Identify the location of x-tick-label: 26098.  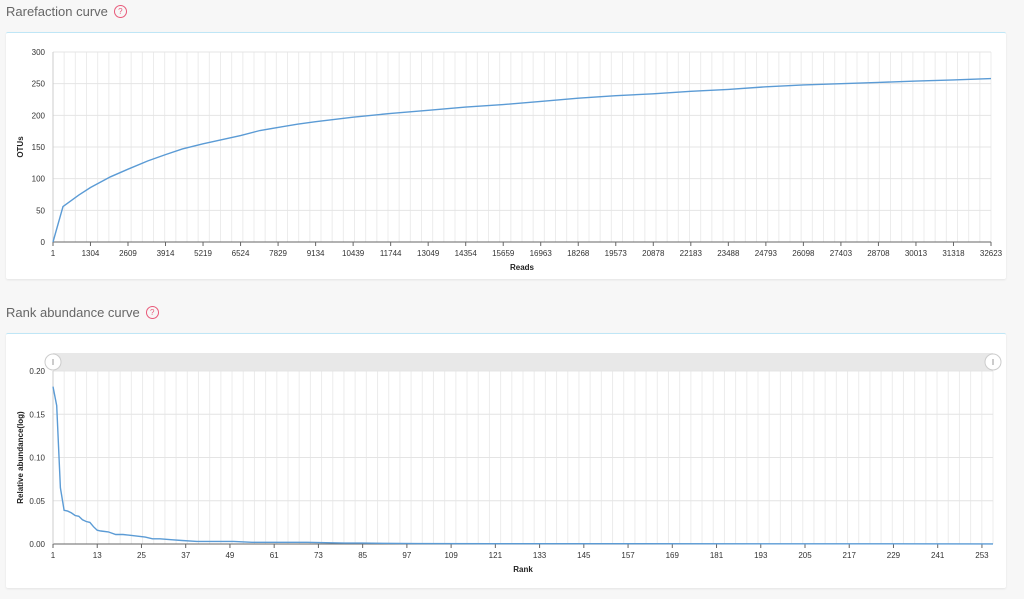
(803, 253).